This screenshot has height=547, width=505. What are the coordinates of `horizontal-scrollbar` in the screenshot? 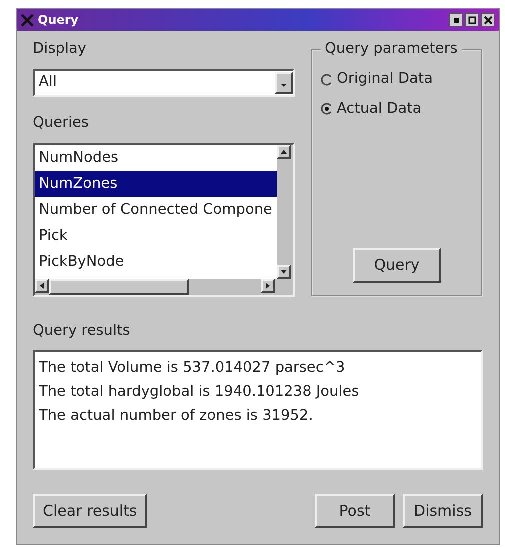 It's located at (155, 286).